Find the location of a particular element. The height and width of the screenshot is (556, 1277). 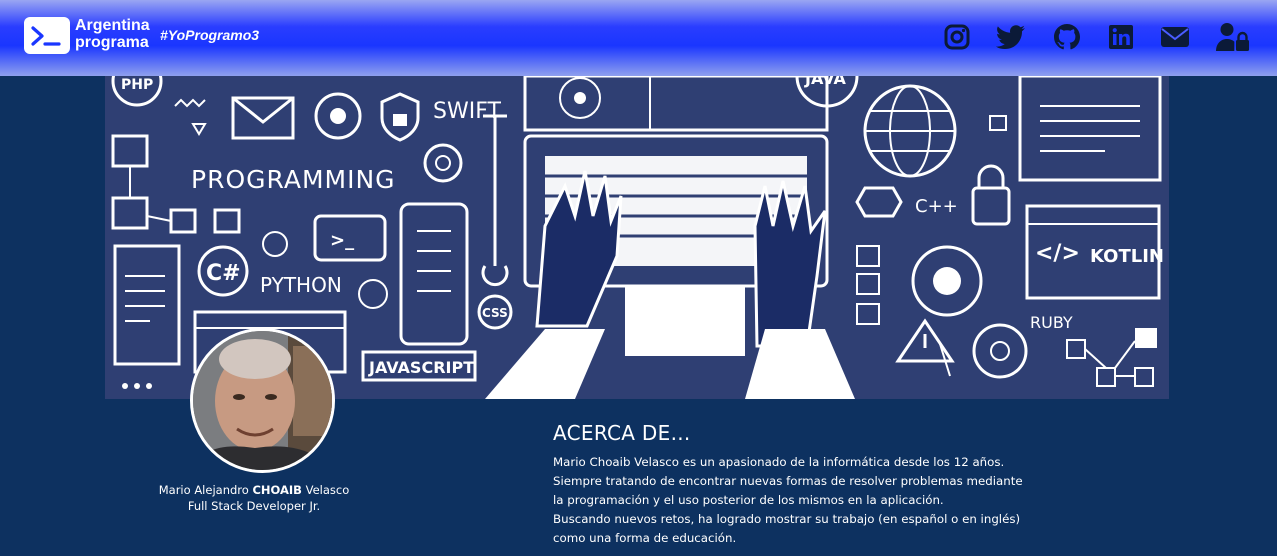

ruby-label: RUBY is located at coordinates (1051, 322).